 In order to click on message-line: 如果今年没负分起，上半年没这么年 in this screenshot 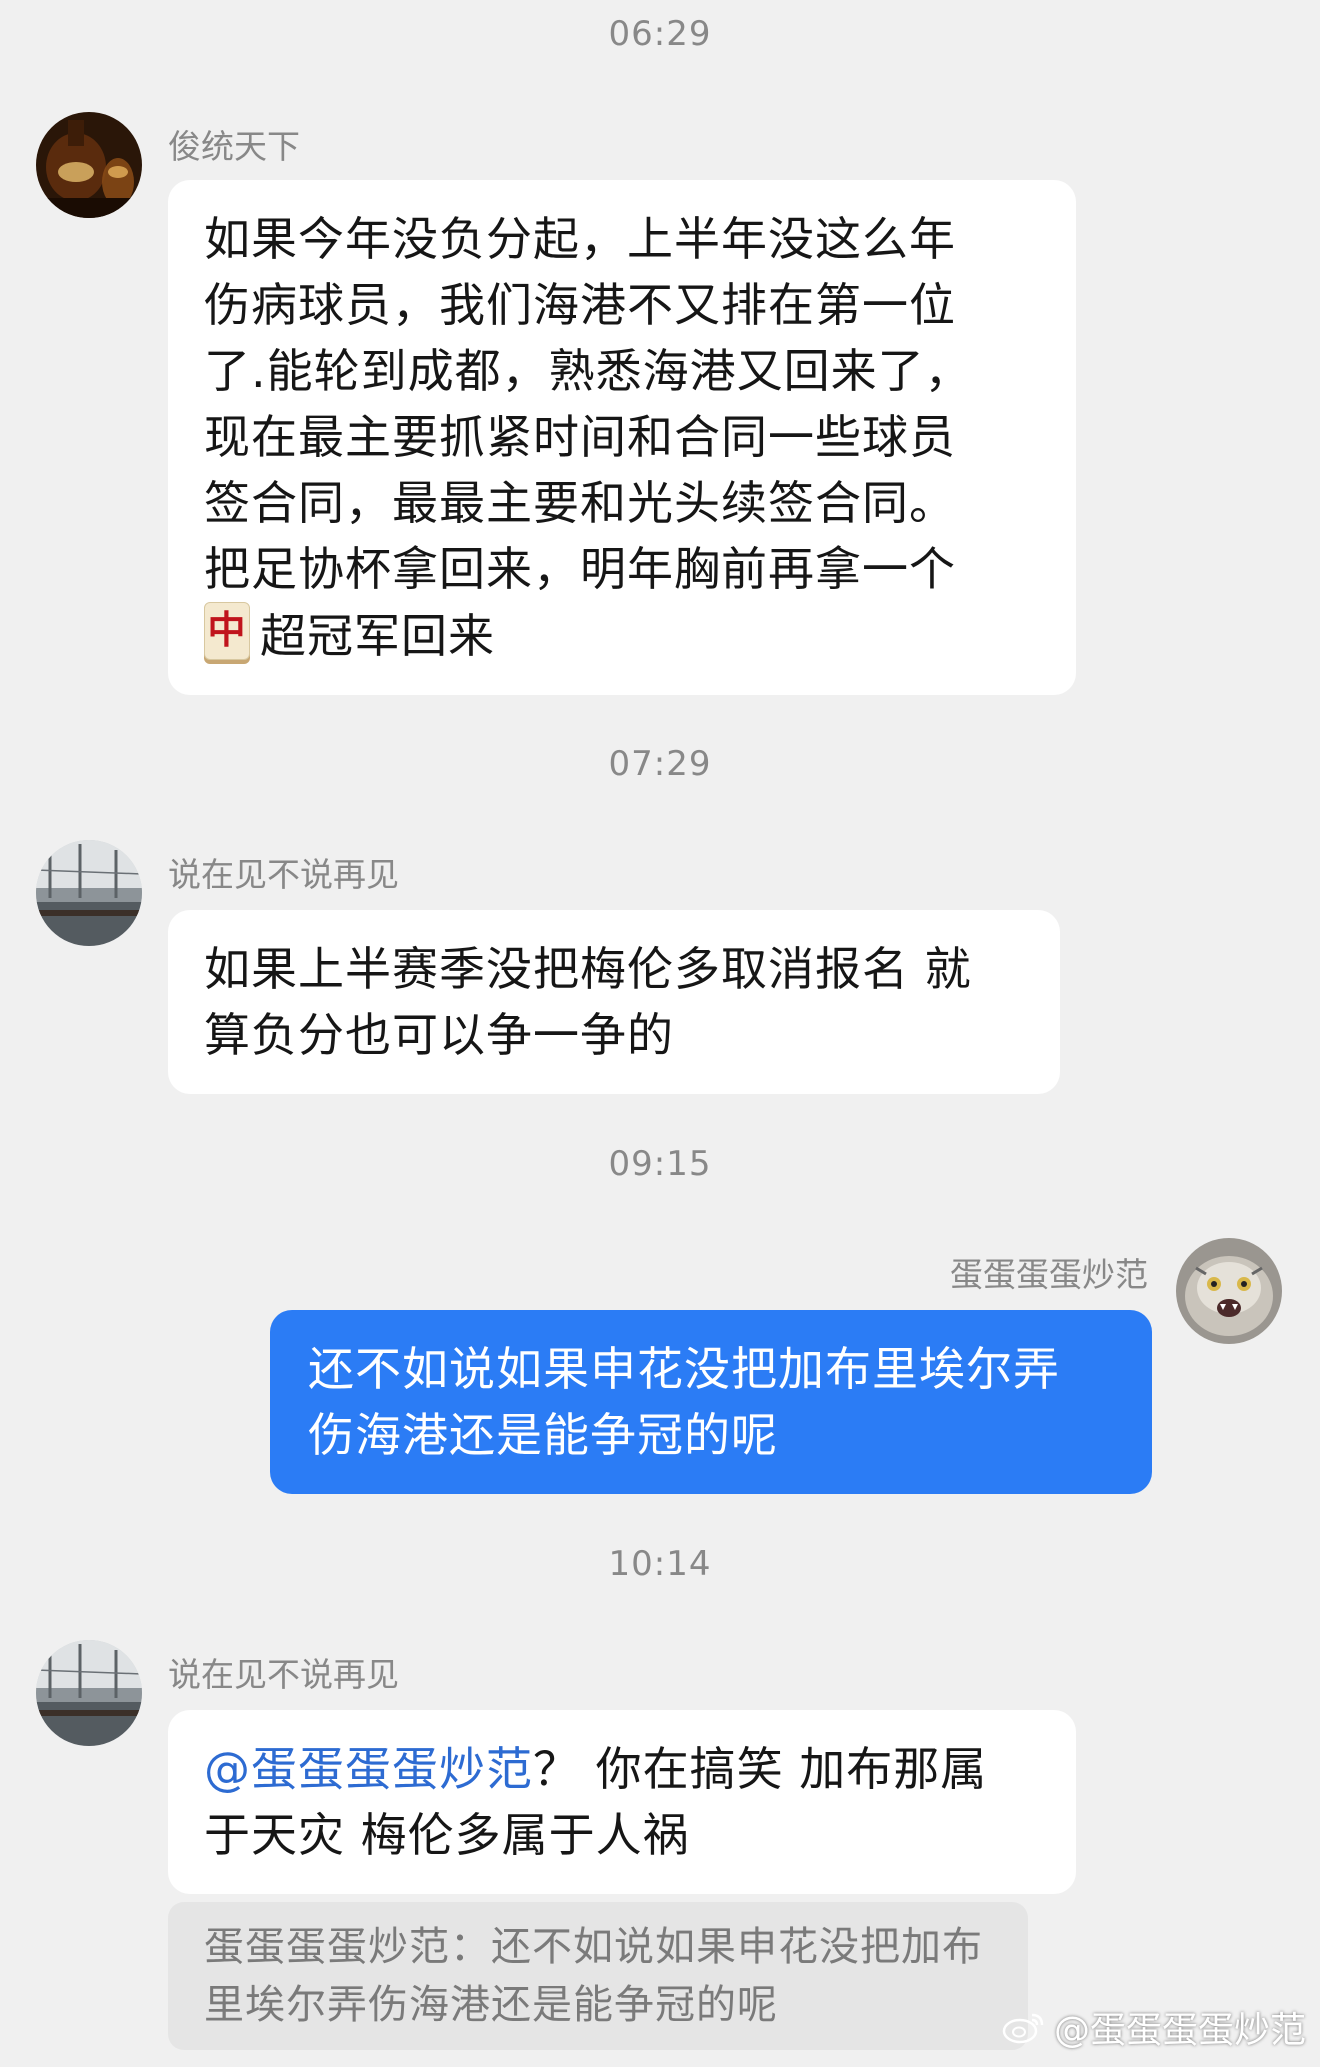, I will do `click(580, 239)`.